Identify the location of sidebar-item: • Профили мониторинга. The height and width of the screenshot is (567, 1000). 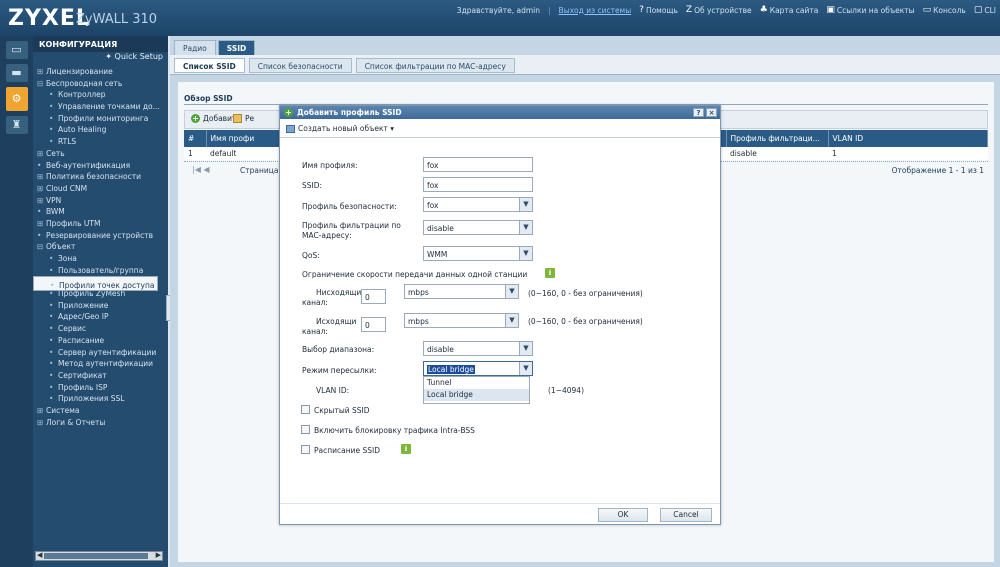
(100, 119).